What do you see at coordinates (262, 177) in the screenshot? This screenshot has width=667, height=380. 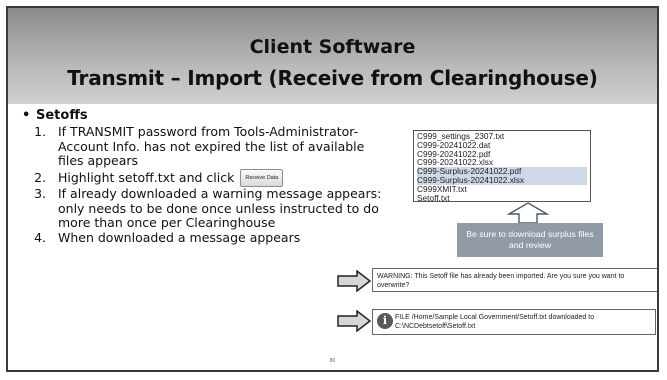 I see `receive-data-button: Receive Data` at bounding box center [262, 177].